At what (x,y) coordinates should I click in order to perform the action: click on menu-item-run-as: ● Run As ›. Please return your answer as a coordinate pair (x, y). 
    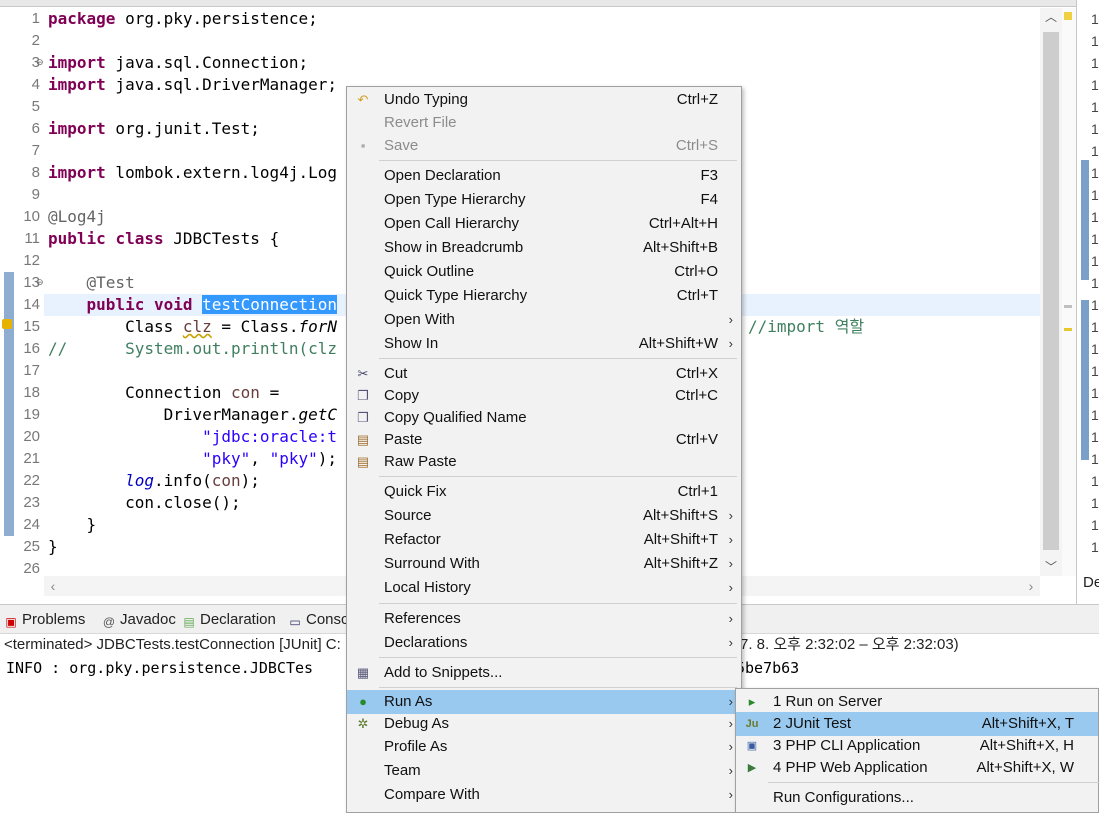
    Looking at the image, I should click on (544, 702).